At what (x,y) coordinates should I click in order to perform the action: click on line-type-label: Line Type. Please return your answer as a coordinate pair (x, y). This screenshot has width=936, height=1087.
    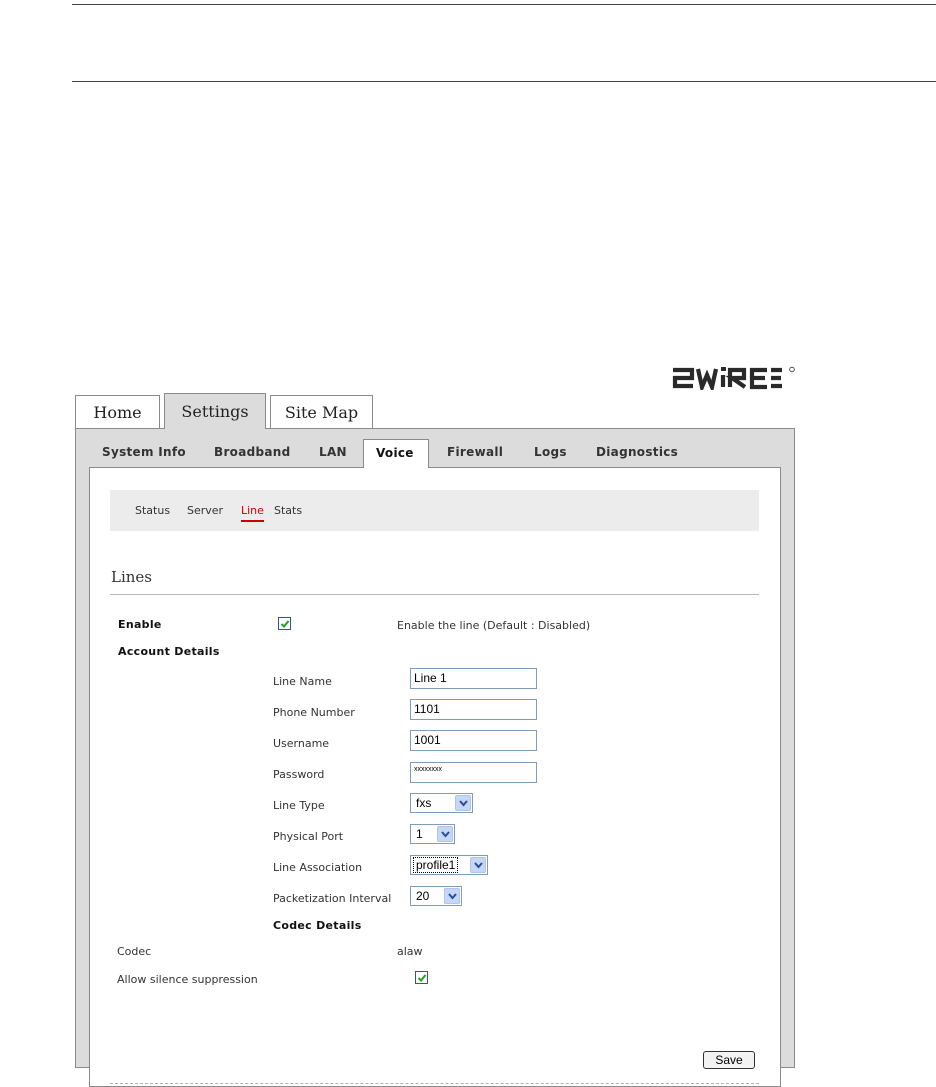
    Looking at the image, I should click on (299, 805).